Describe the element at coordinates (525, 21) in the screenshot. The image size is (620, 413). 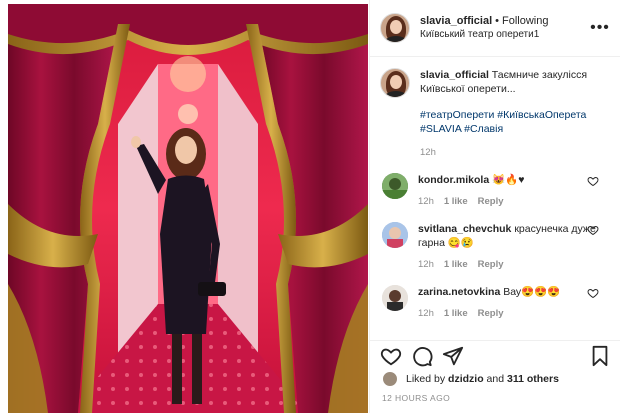
I see `follow-status-button: Following` at that location.